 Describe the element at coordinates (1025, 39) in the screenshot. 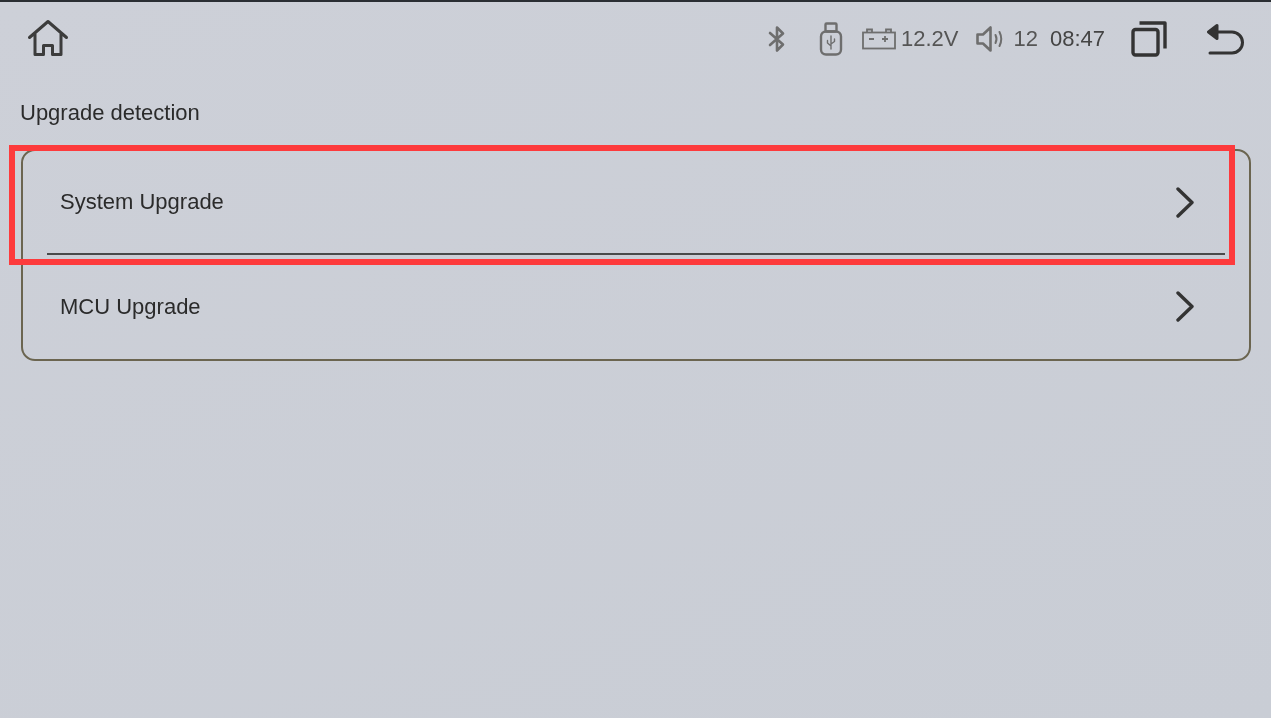

I see `volume-level: 12` at that location.